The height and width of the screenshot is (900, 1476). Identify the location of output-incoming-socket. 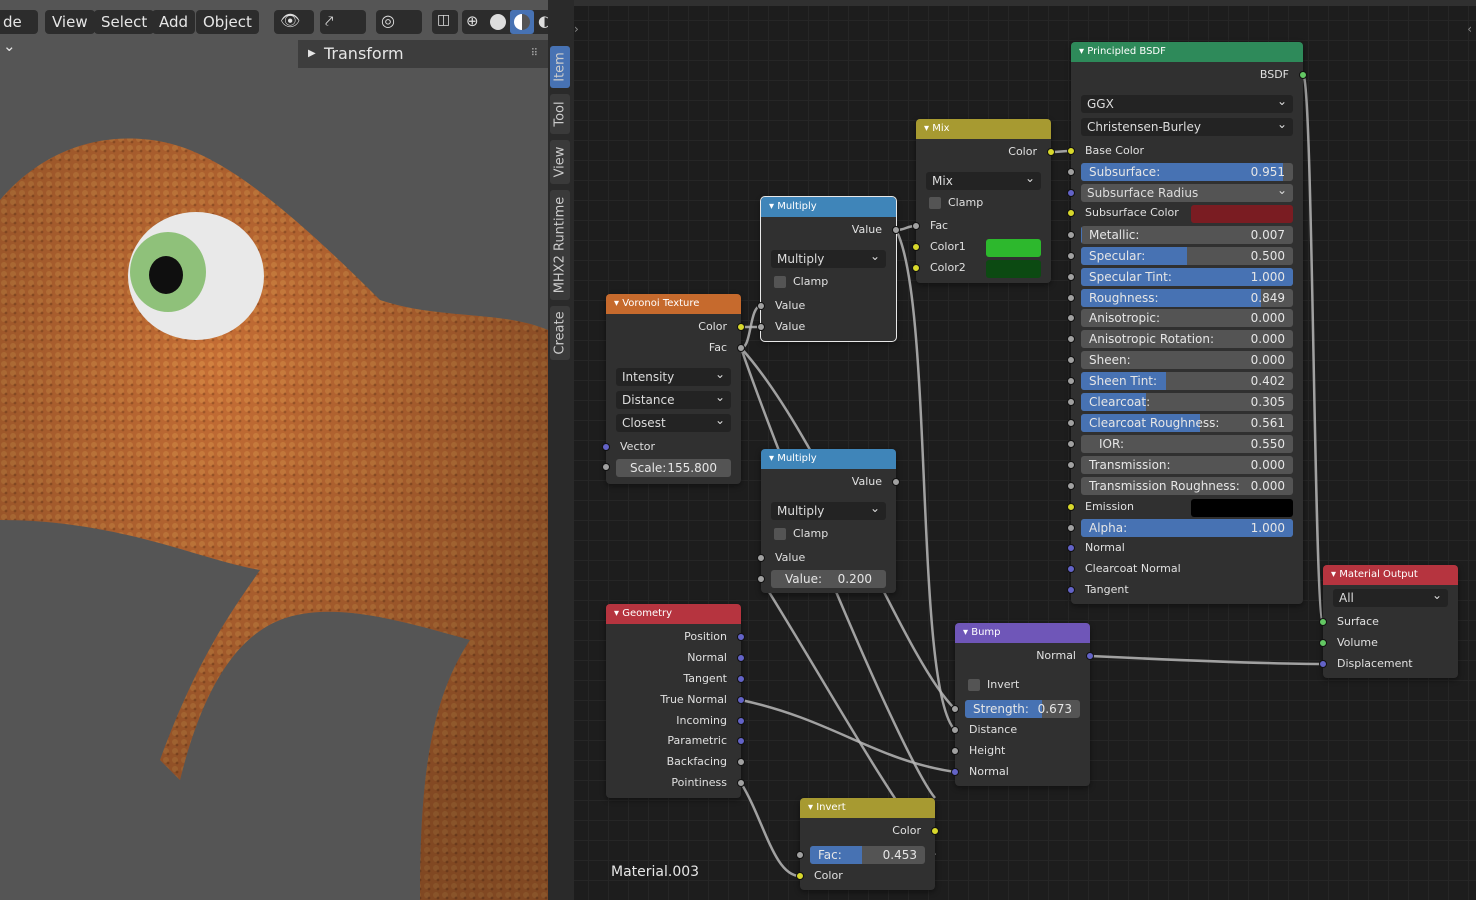
(741, 721).